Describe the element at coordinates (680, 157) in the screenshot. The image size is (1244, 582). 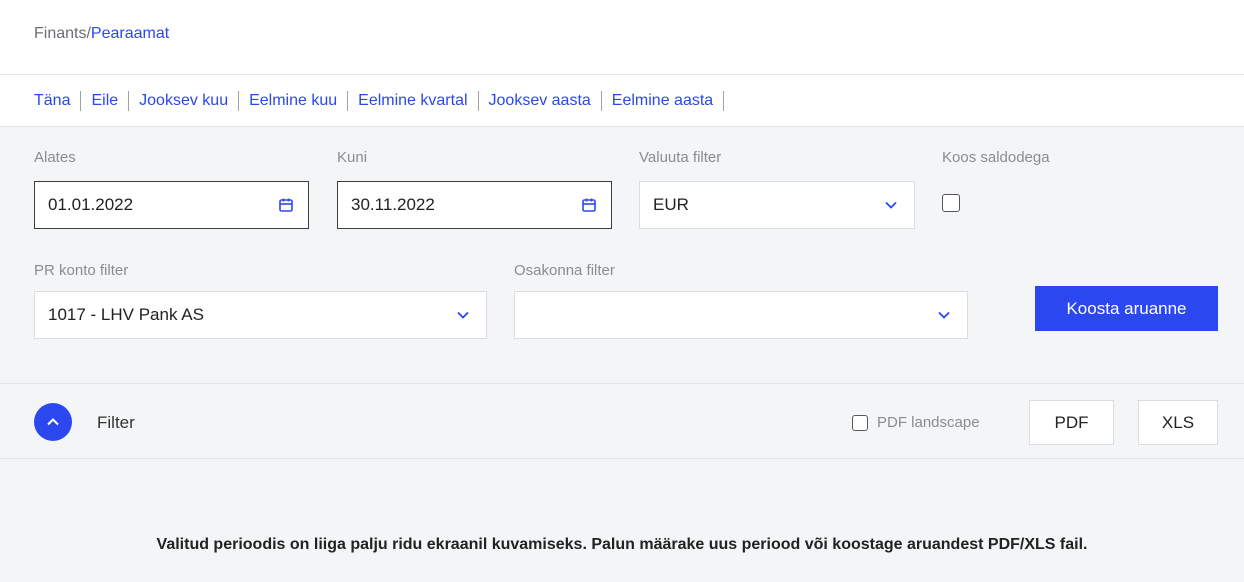
I see `currency-filter-label: Valuuta filter` at that location.